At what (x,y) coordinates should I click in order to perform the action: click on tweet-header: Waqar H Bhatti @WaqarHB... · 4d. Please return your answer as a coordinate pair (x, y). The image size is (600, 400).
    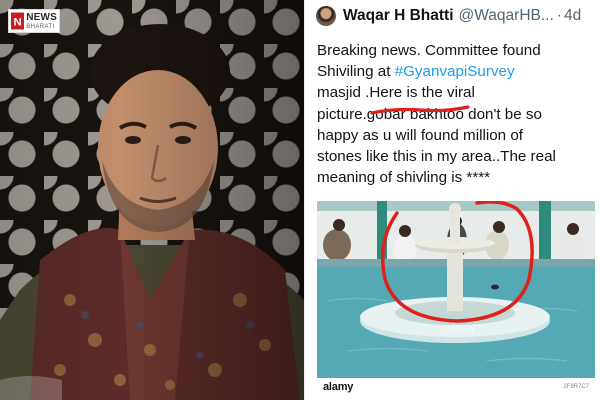
    Looking at the image, I should click on (456, 16).